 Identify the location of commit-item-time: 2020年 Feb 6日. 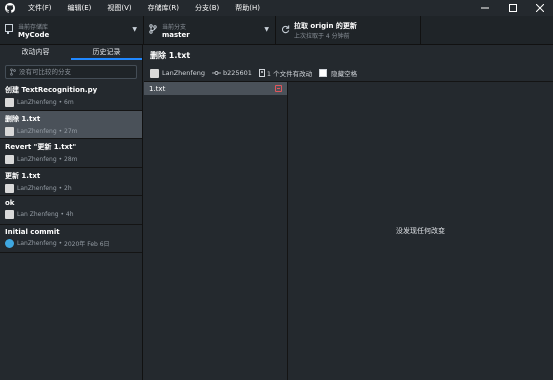
(87, 244).